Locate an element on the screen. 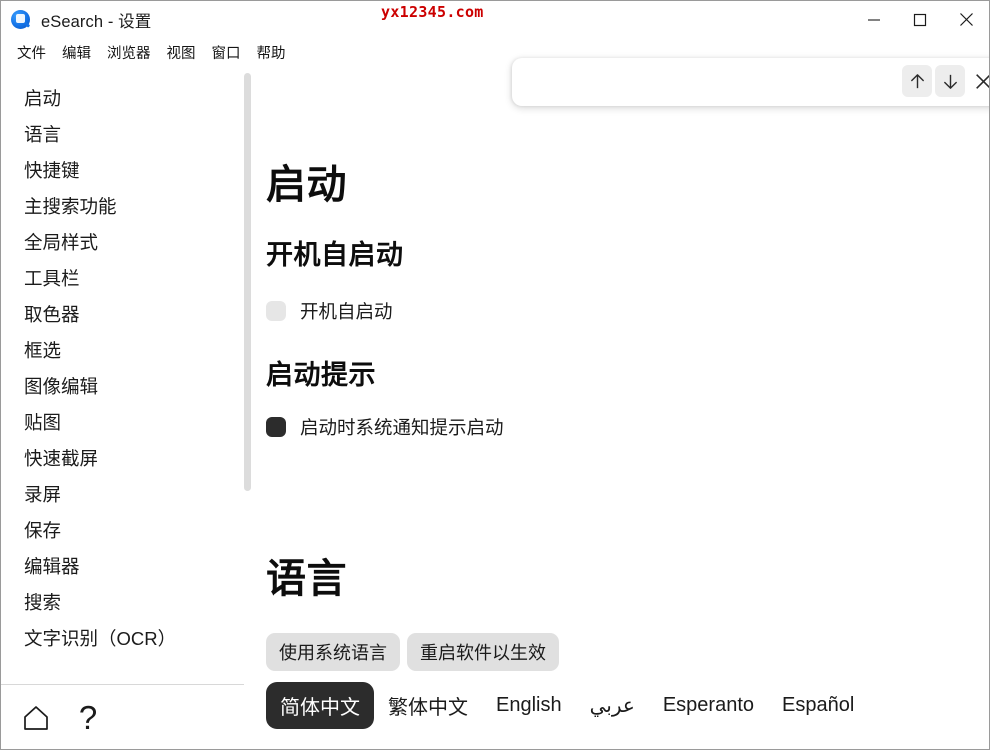 This screenshot has width=990, height=750. autostart-checkbox-row: 开机自启动 is located at coordinates (329, 311).